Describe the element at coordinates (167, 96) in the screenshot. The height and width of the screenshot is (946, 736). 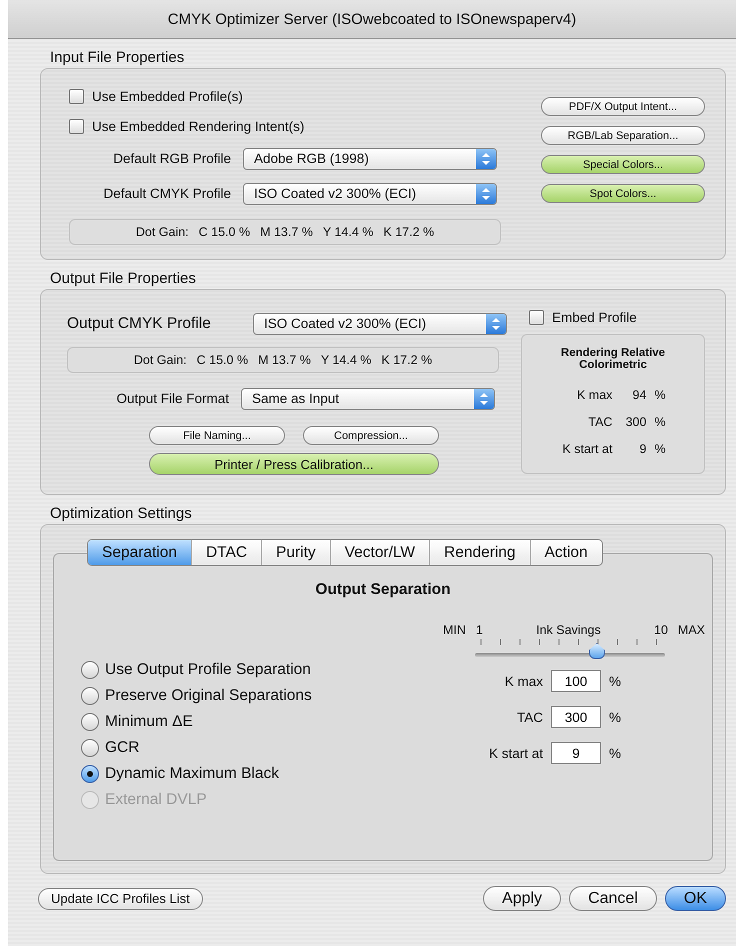
I see `checkbox-label: Use Embedded Profile(s)` at that location.